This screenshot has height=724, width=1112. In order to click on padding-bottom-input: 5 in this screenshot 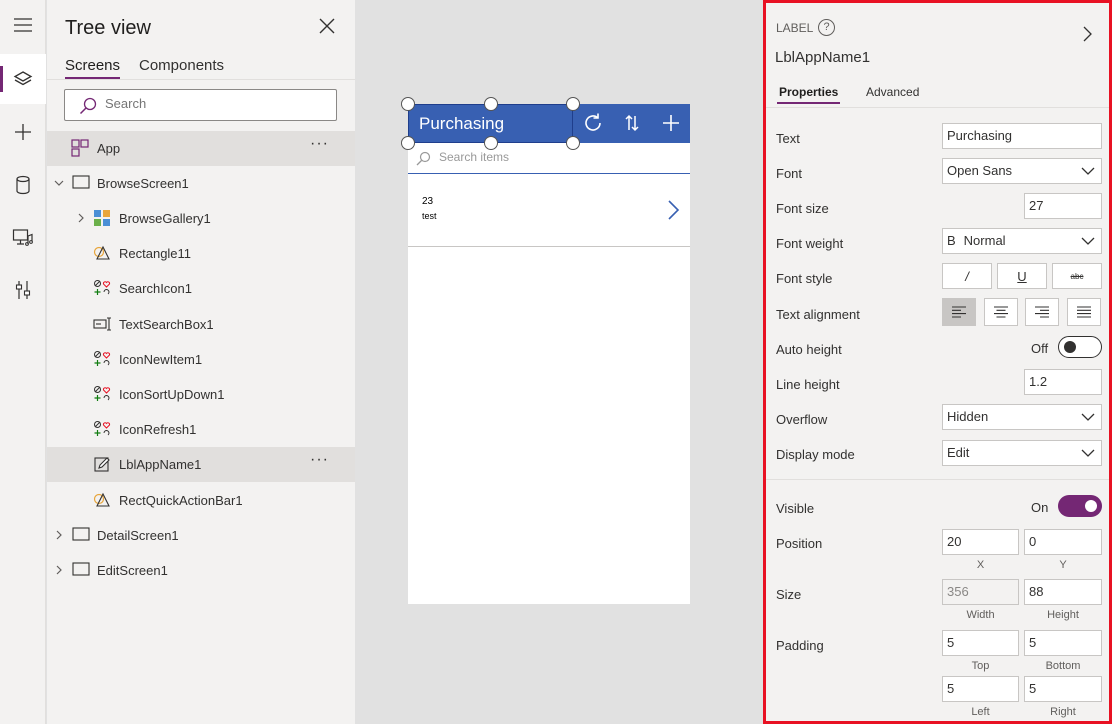, I will do `click(1063, 643)`.